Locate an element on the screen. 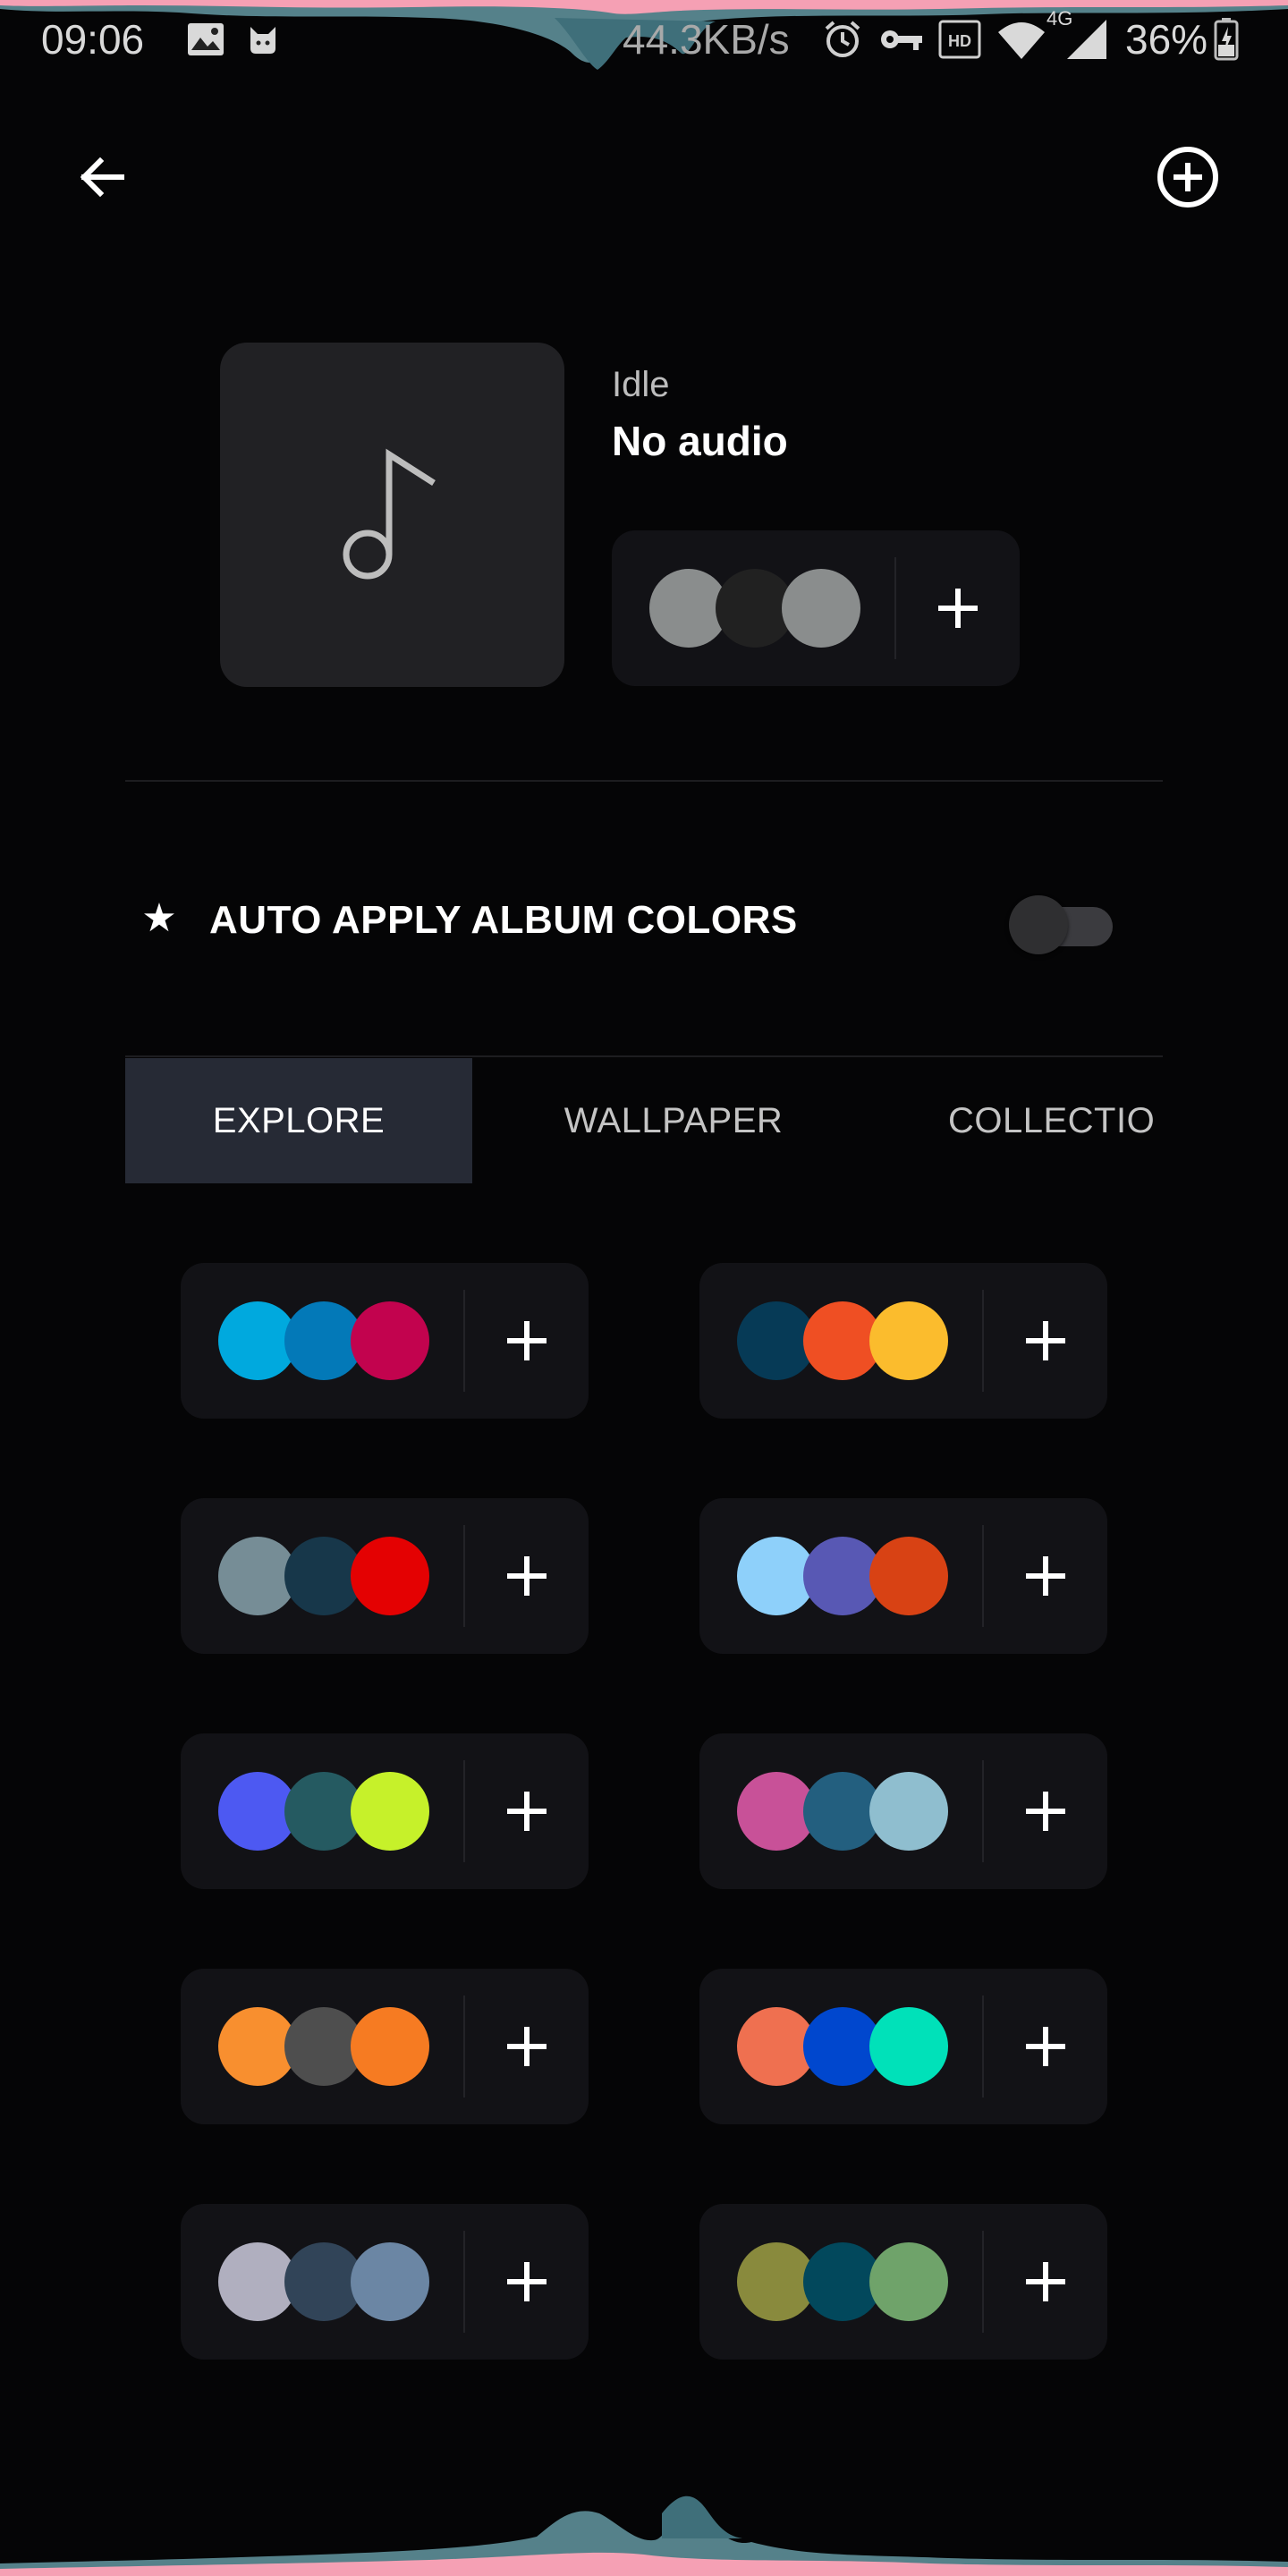  track-title: No audio is located at coordinates (700, 441).